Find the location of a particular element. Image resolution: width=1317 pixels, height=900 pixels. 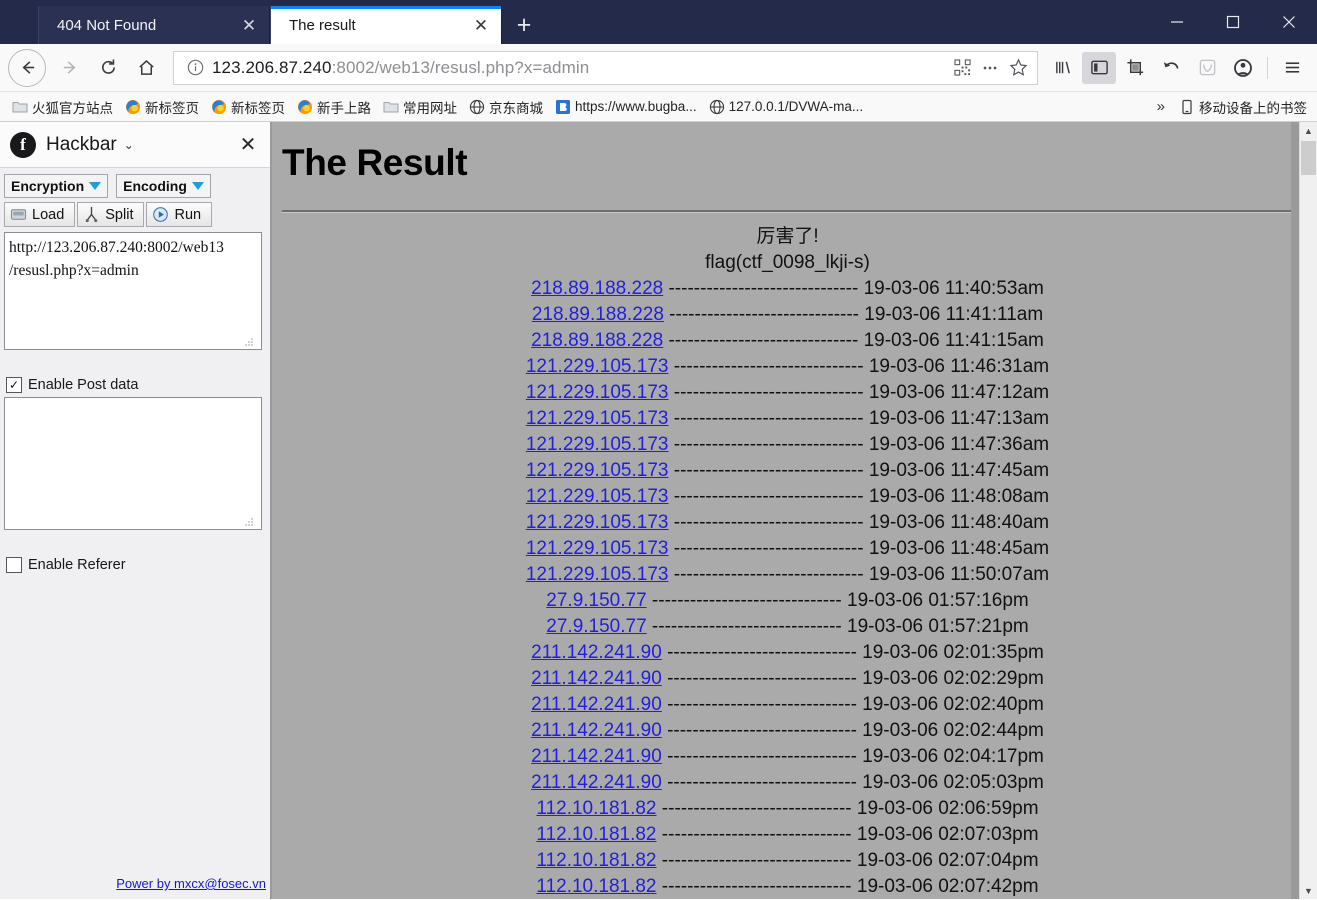

enable-post-data-row: ✓ Enable Post data is located at coordinates (136, 385).